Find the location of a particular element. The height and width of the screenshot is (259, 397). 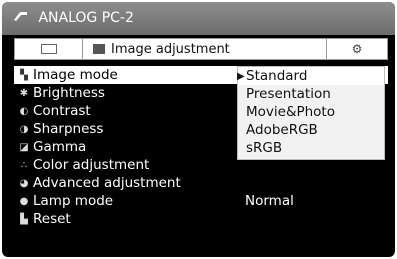

menu-item-lamp-mode: ● Lamp mode Normal is located at coordinates (201, 201).